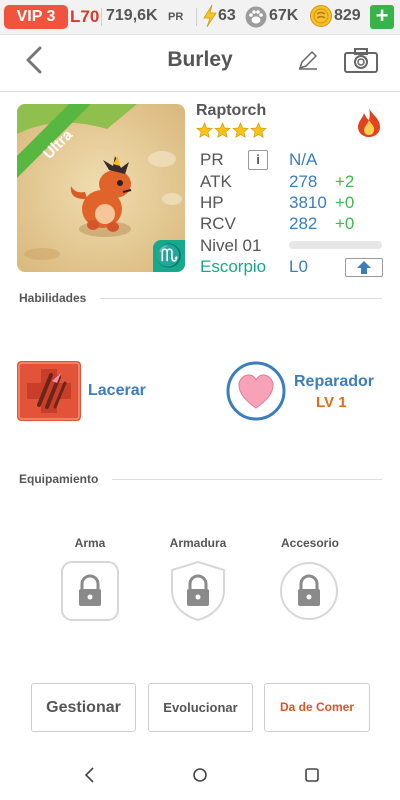 The width and height of the screenshot is (400, 800). I want to click on energy-value: 63, so click(227, 15).